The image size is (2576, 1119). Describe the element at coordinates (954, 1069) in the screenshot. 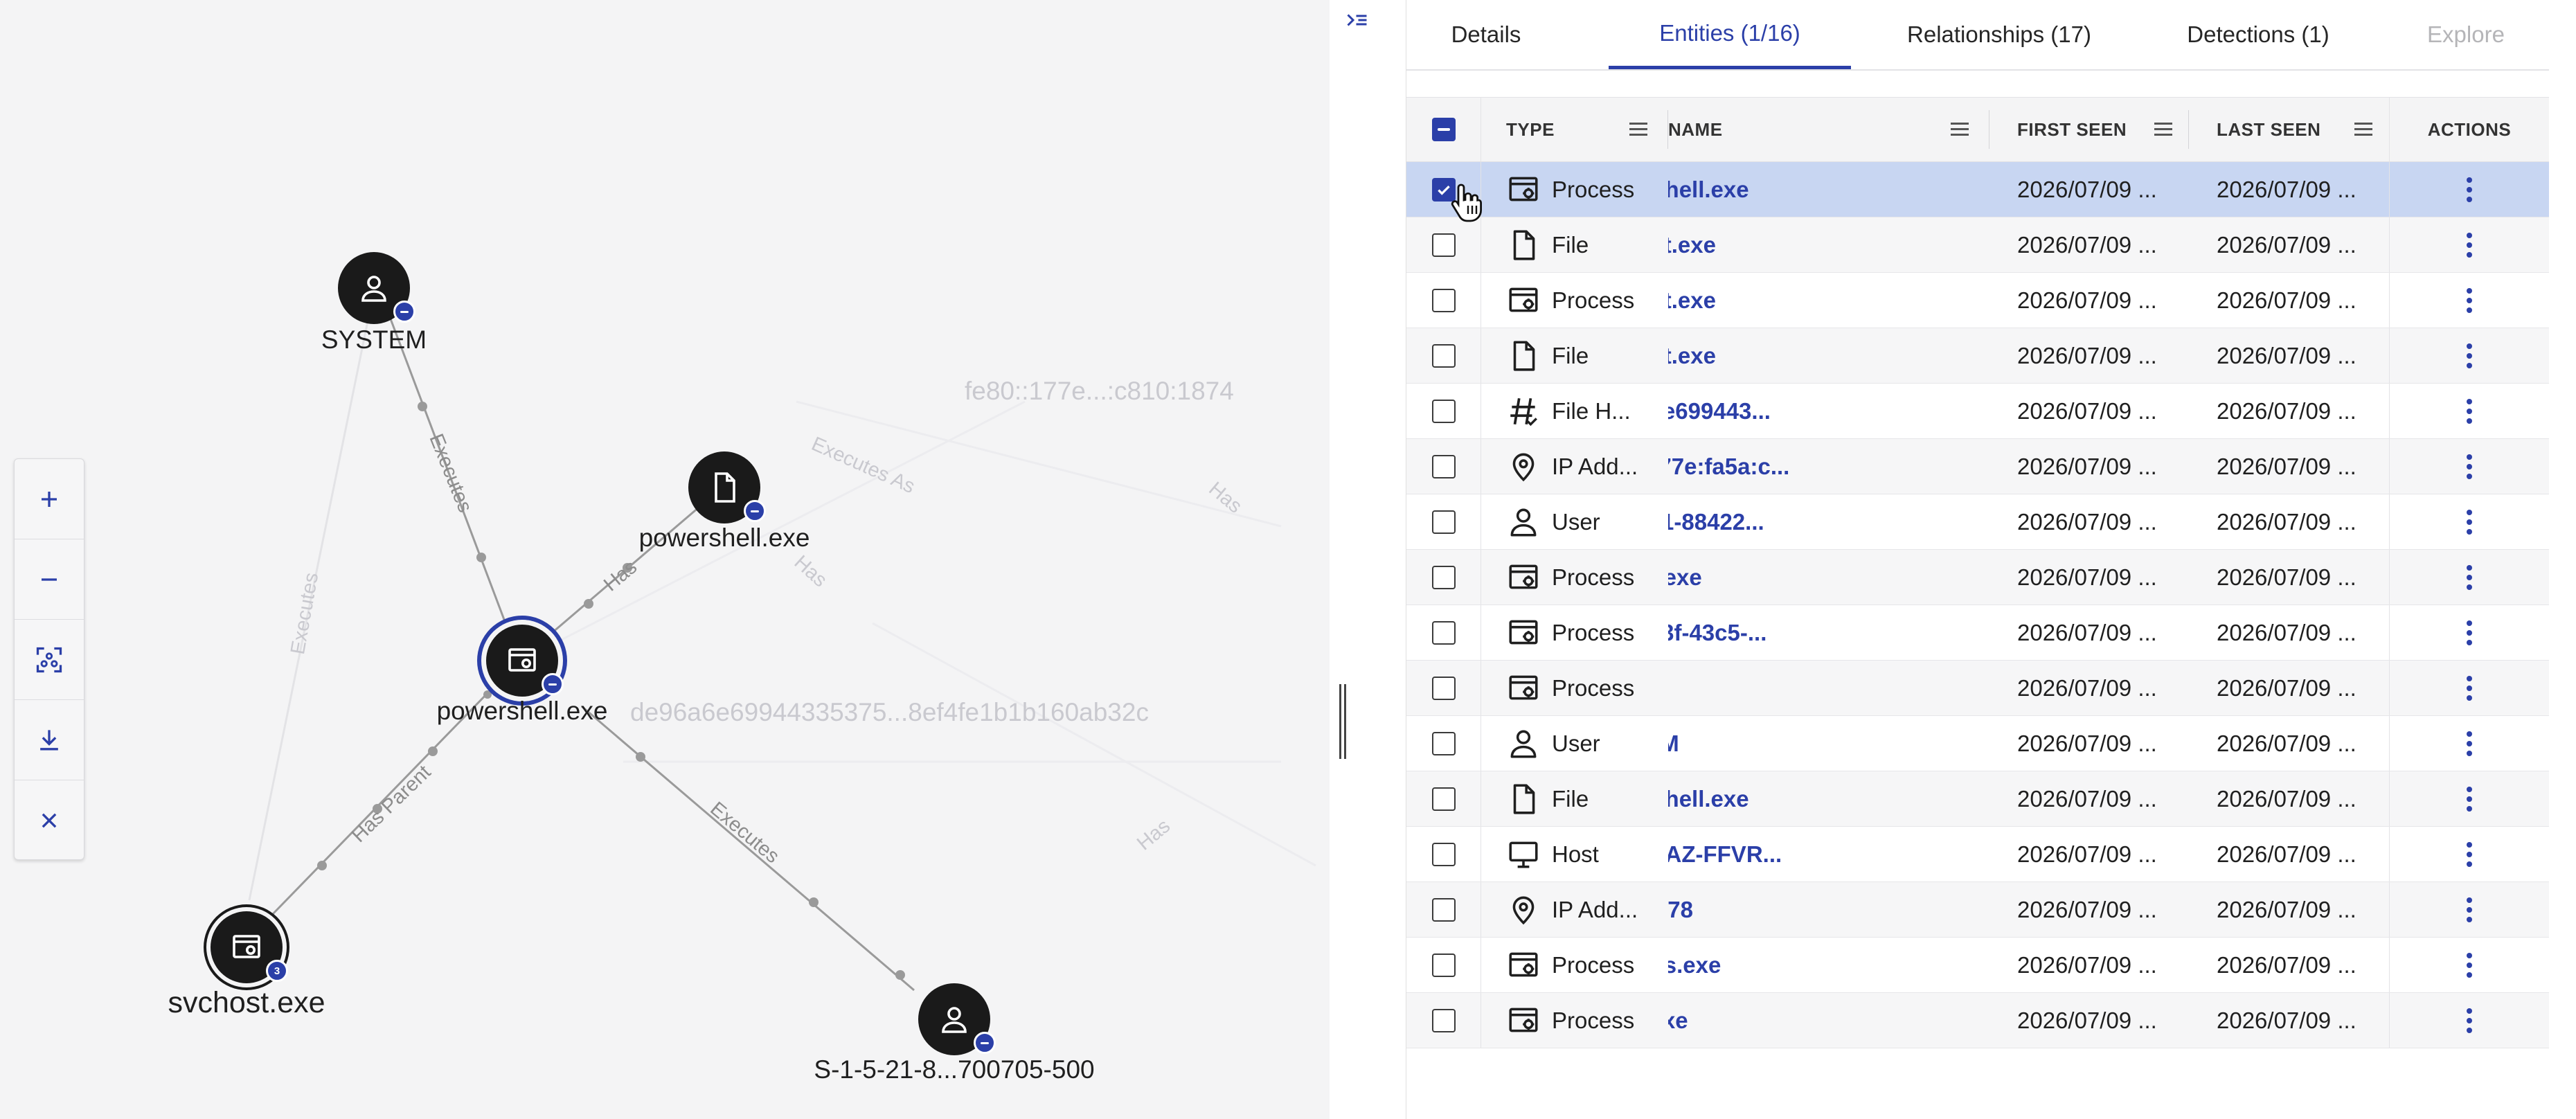

I see `graph-node-label: S-1-5-21-8...700705-500` at that location.